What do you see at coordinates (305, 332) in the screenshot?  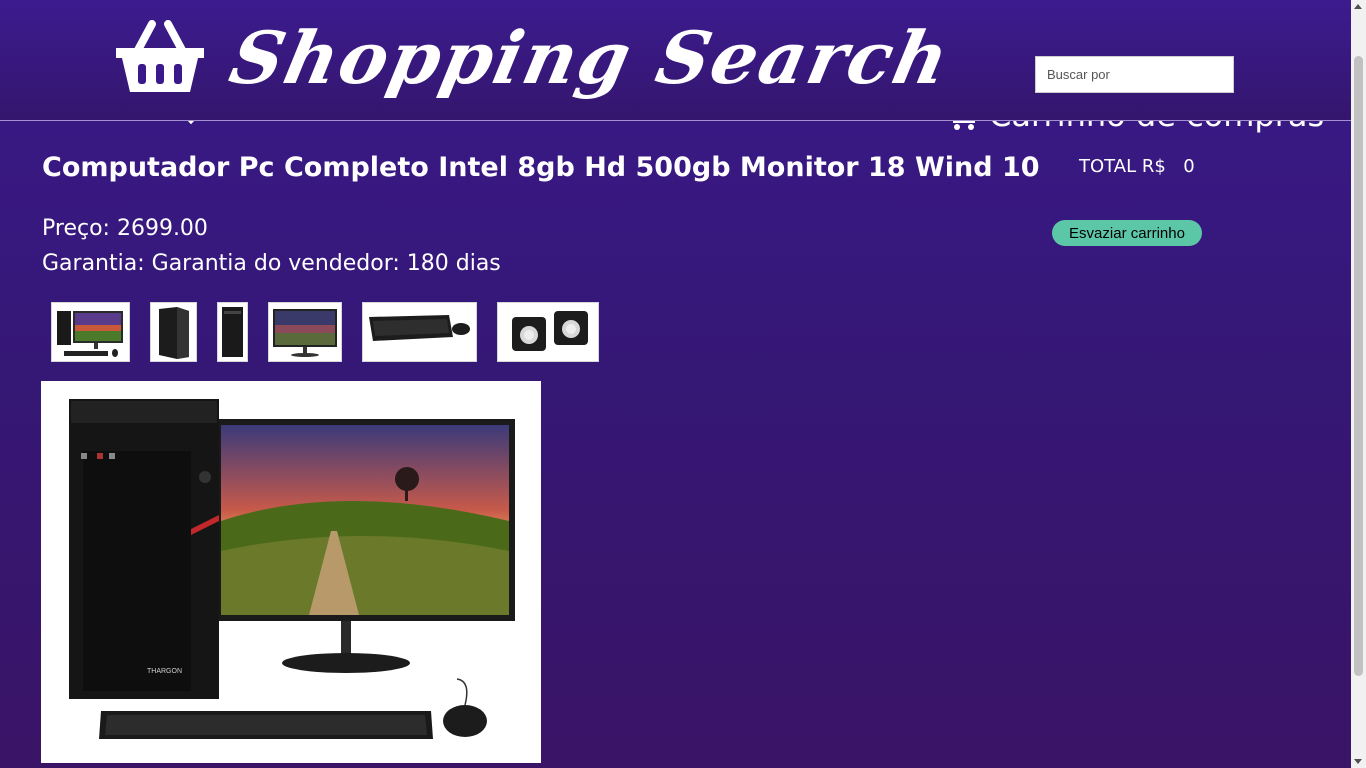 I see `thumb-monitor` at bounding box center [305, 332].